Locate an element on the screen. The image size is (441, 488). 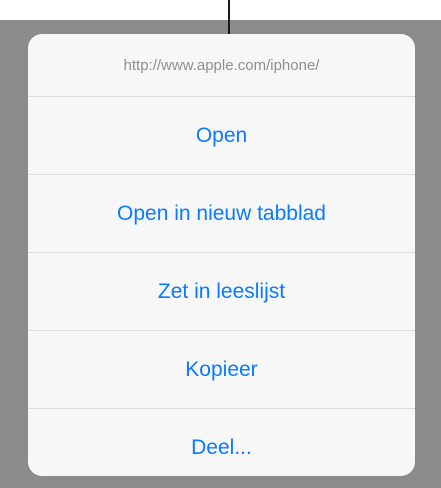
open-in-new-tab-button: Open in nieuw tabblad is located at coordinates (221, 214).